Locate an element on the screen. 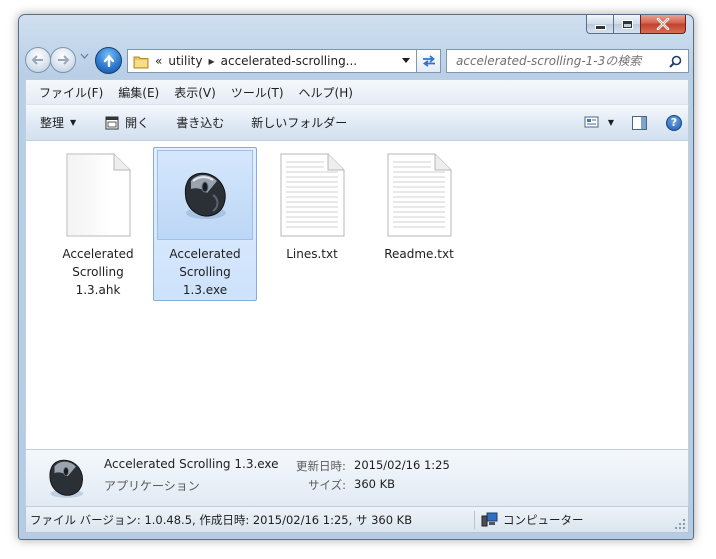 The width and height of the screenshot is (716, 559). command-bar-right: ▼ ? is located at coordinates (636, 122).